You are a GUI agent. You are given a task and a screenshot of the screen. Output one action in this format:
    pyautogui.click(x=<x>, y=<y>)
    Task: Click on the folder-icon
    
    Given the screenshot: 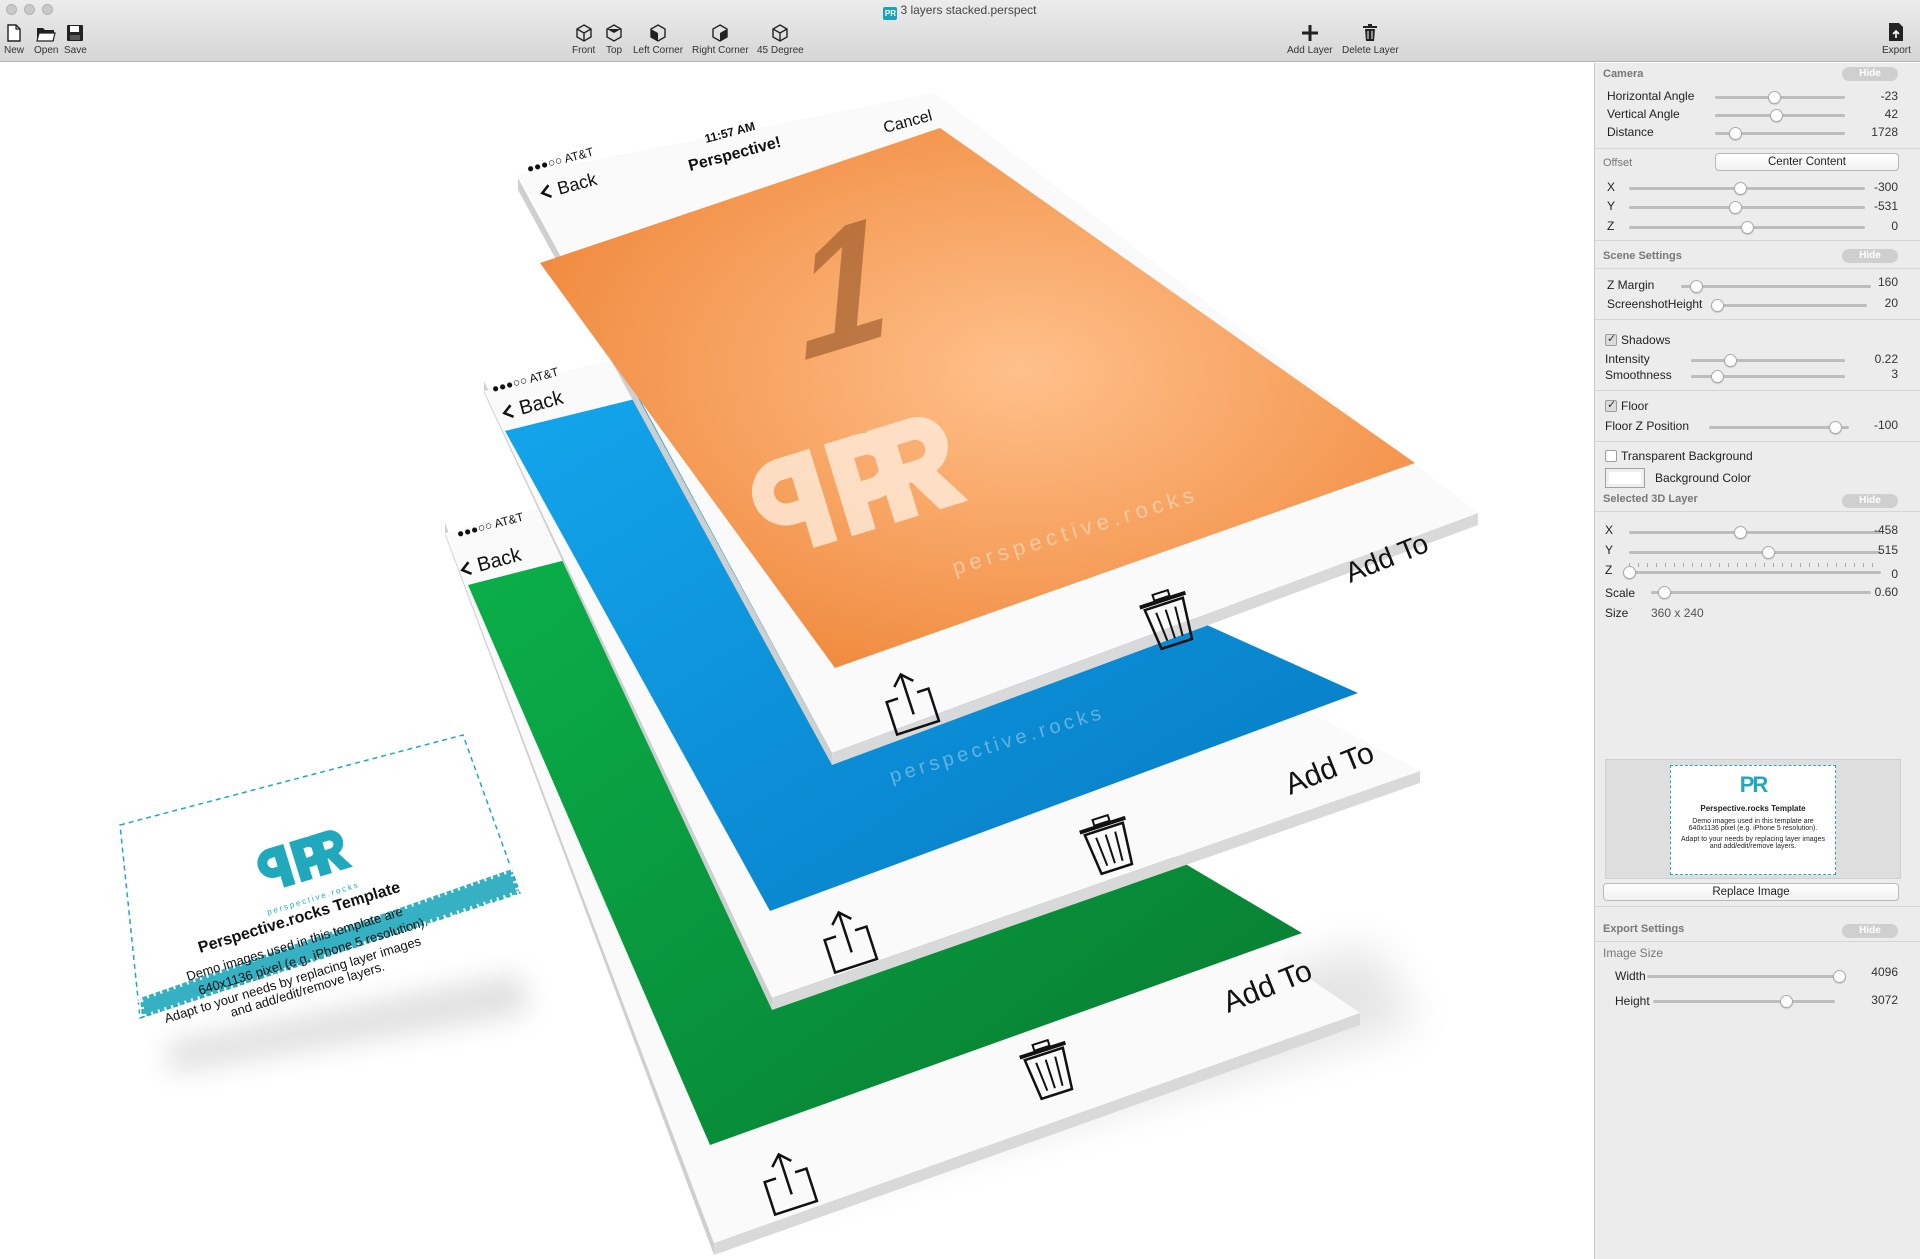 What is the action you would take?
    pyautogui.click(x=46, y=31)
    